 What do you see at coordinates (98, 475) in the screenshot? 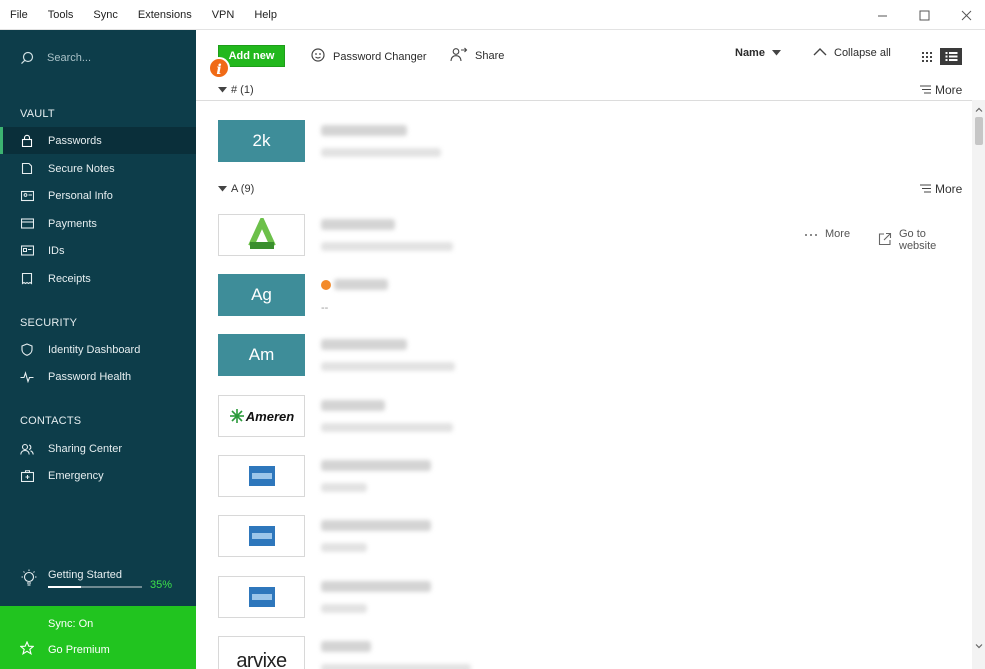
I see `sidebar-item-emergency: Emergency` at bounding box center [98, 475].